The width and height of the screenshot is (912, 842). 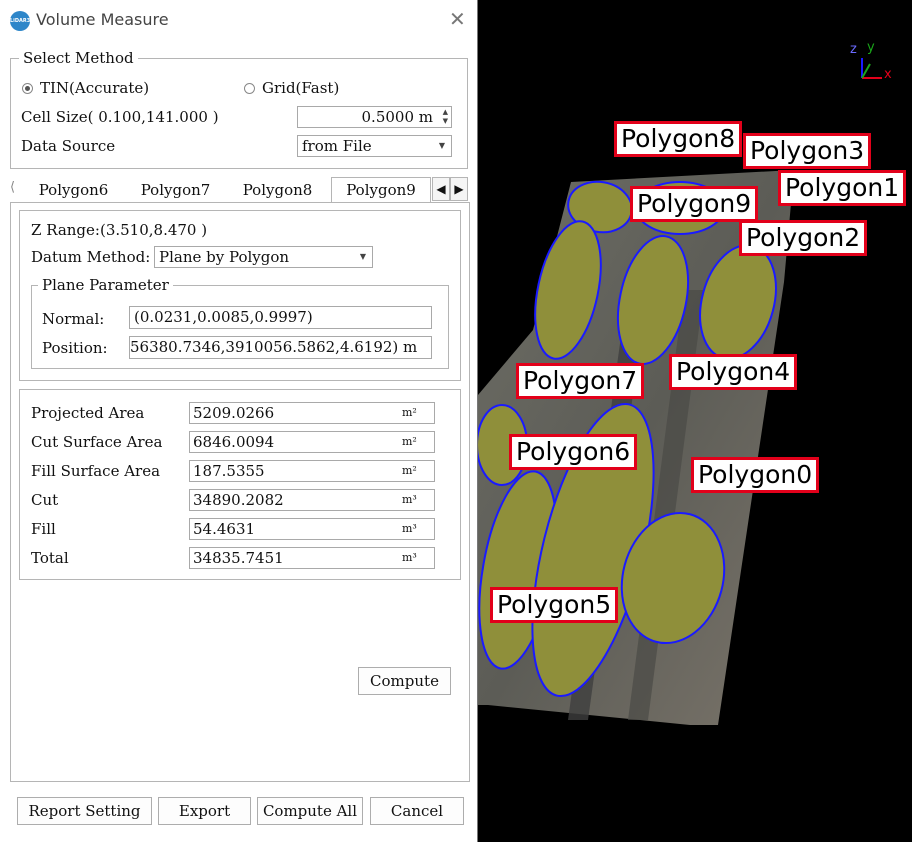 I want to click on result-label: Projected Area, so click(x=88, y=413).